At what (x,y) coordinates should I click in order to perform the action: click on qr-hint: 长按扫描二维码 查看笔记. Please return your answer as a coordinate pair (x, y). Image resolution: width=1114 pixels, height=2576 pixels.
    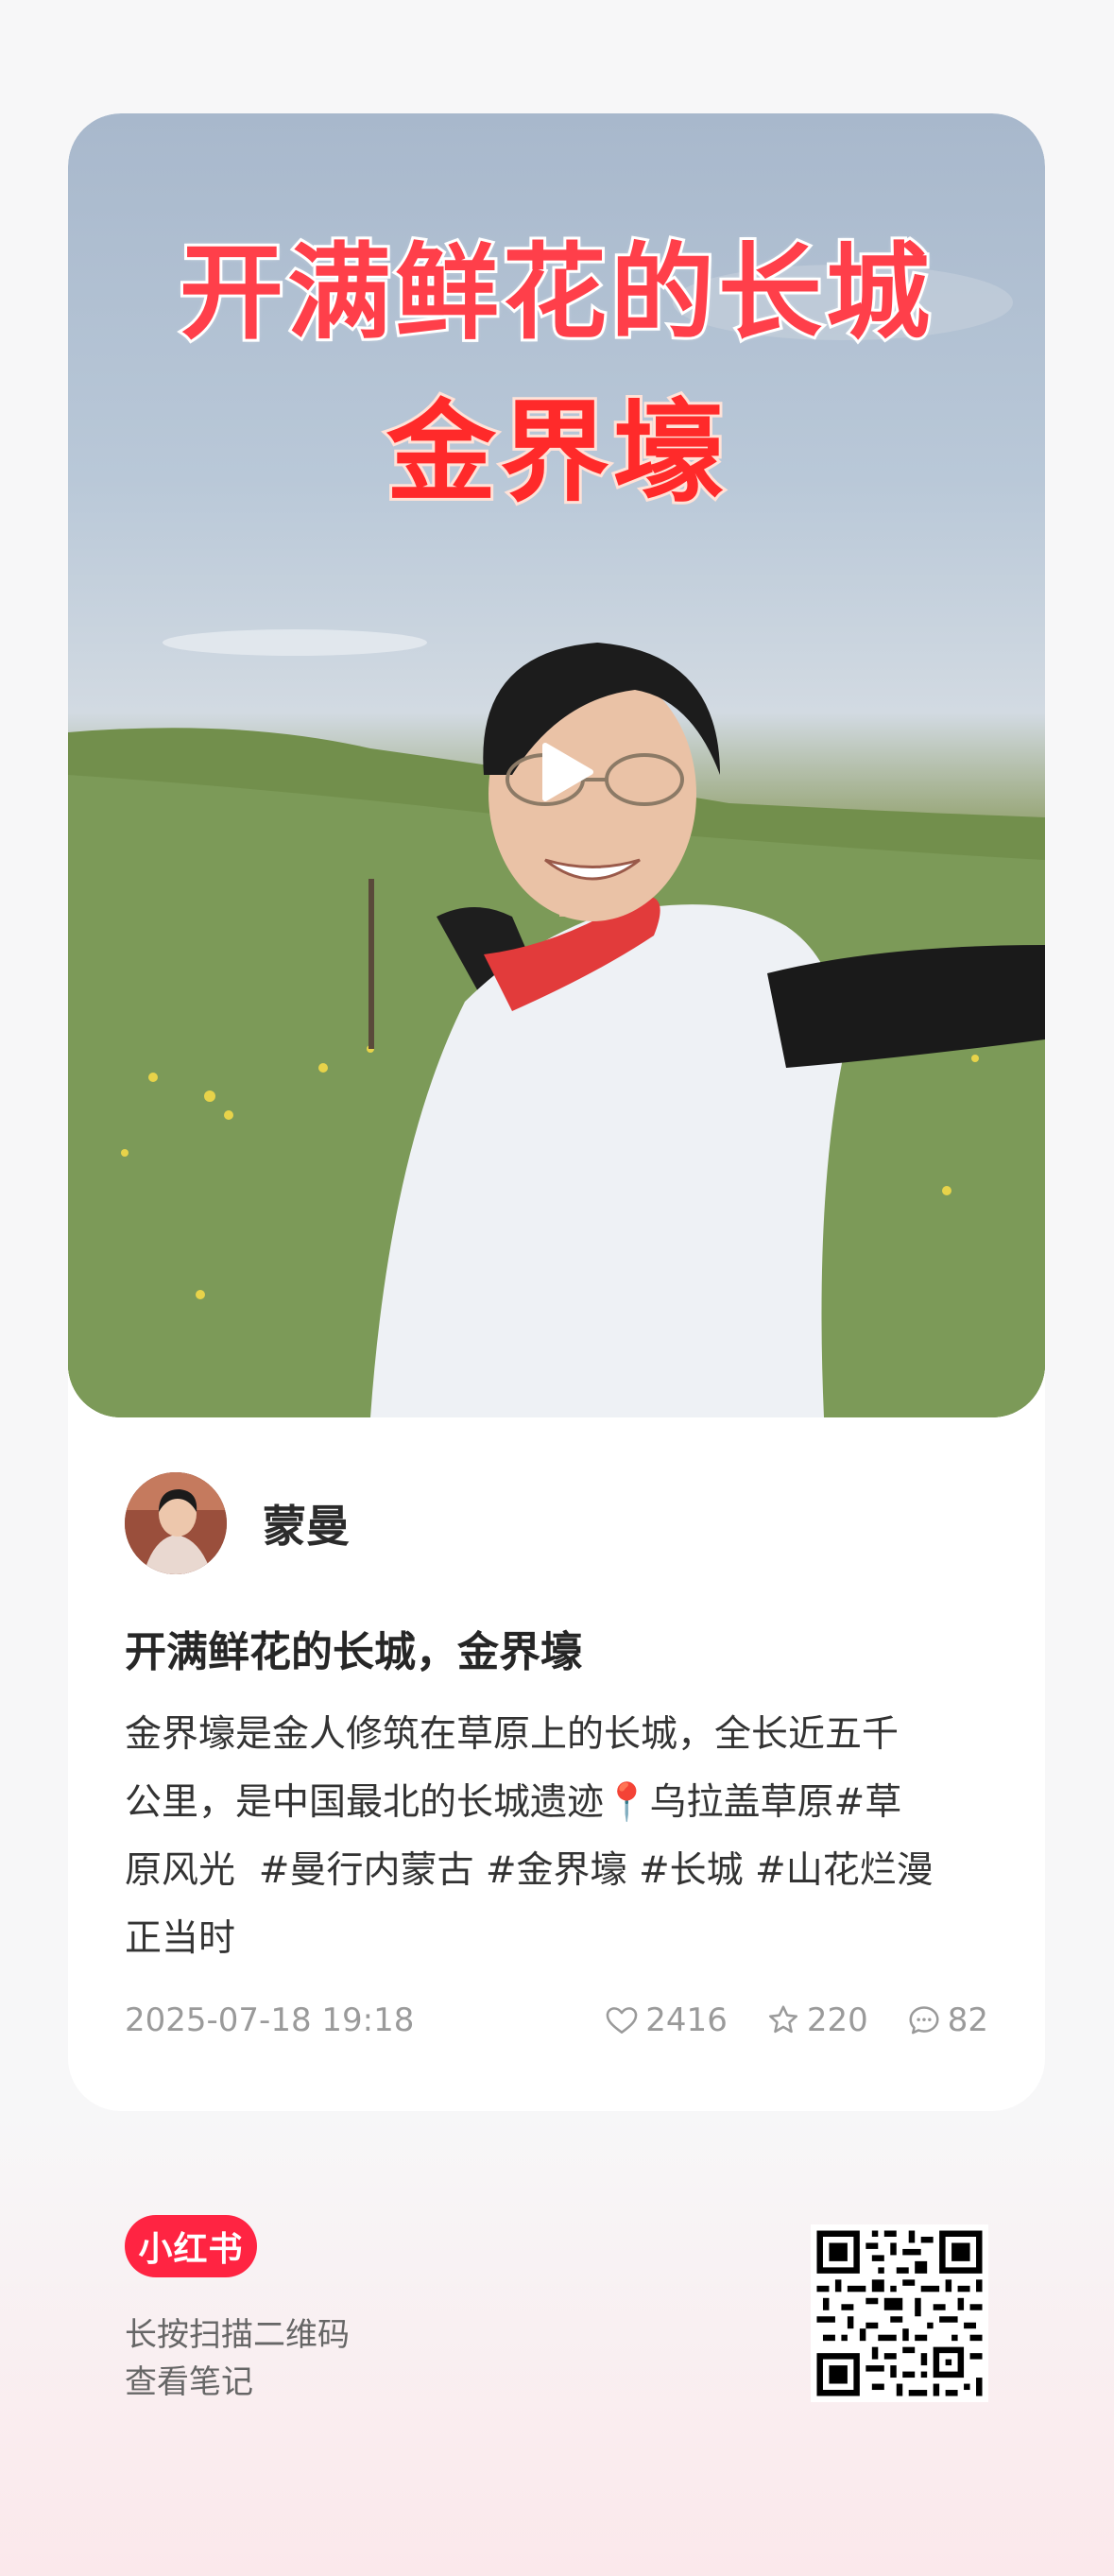
    Looking at the image, I should click on (237, 2358).